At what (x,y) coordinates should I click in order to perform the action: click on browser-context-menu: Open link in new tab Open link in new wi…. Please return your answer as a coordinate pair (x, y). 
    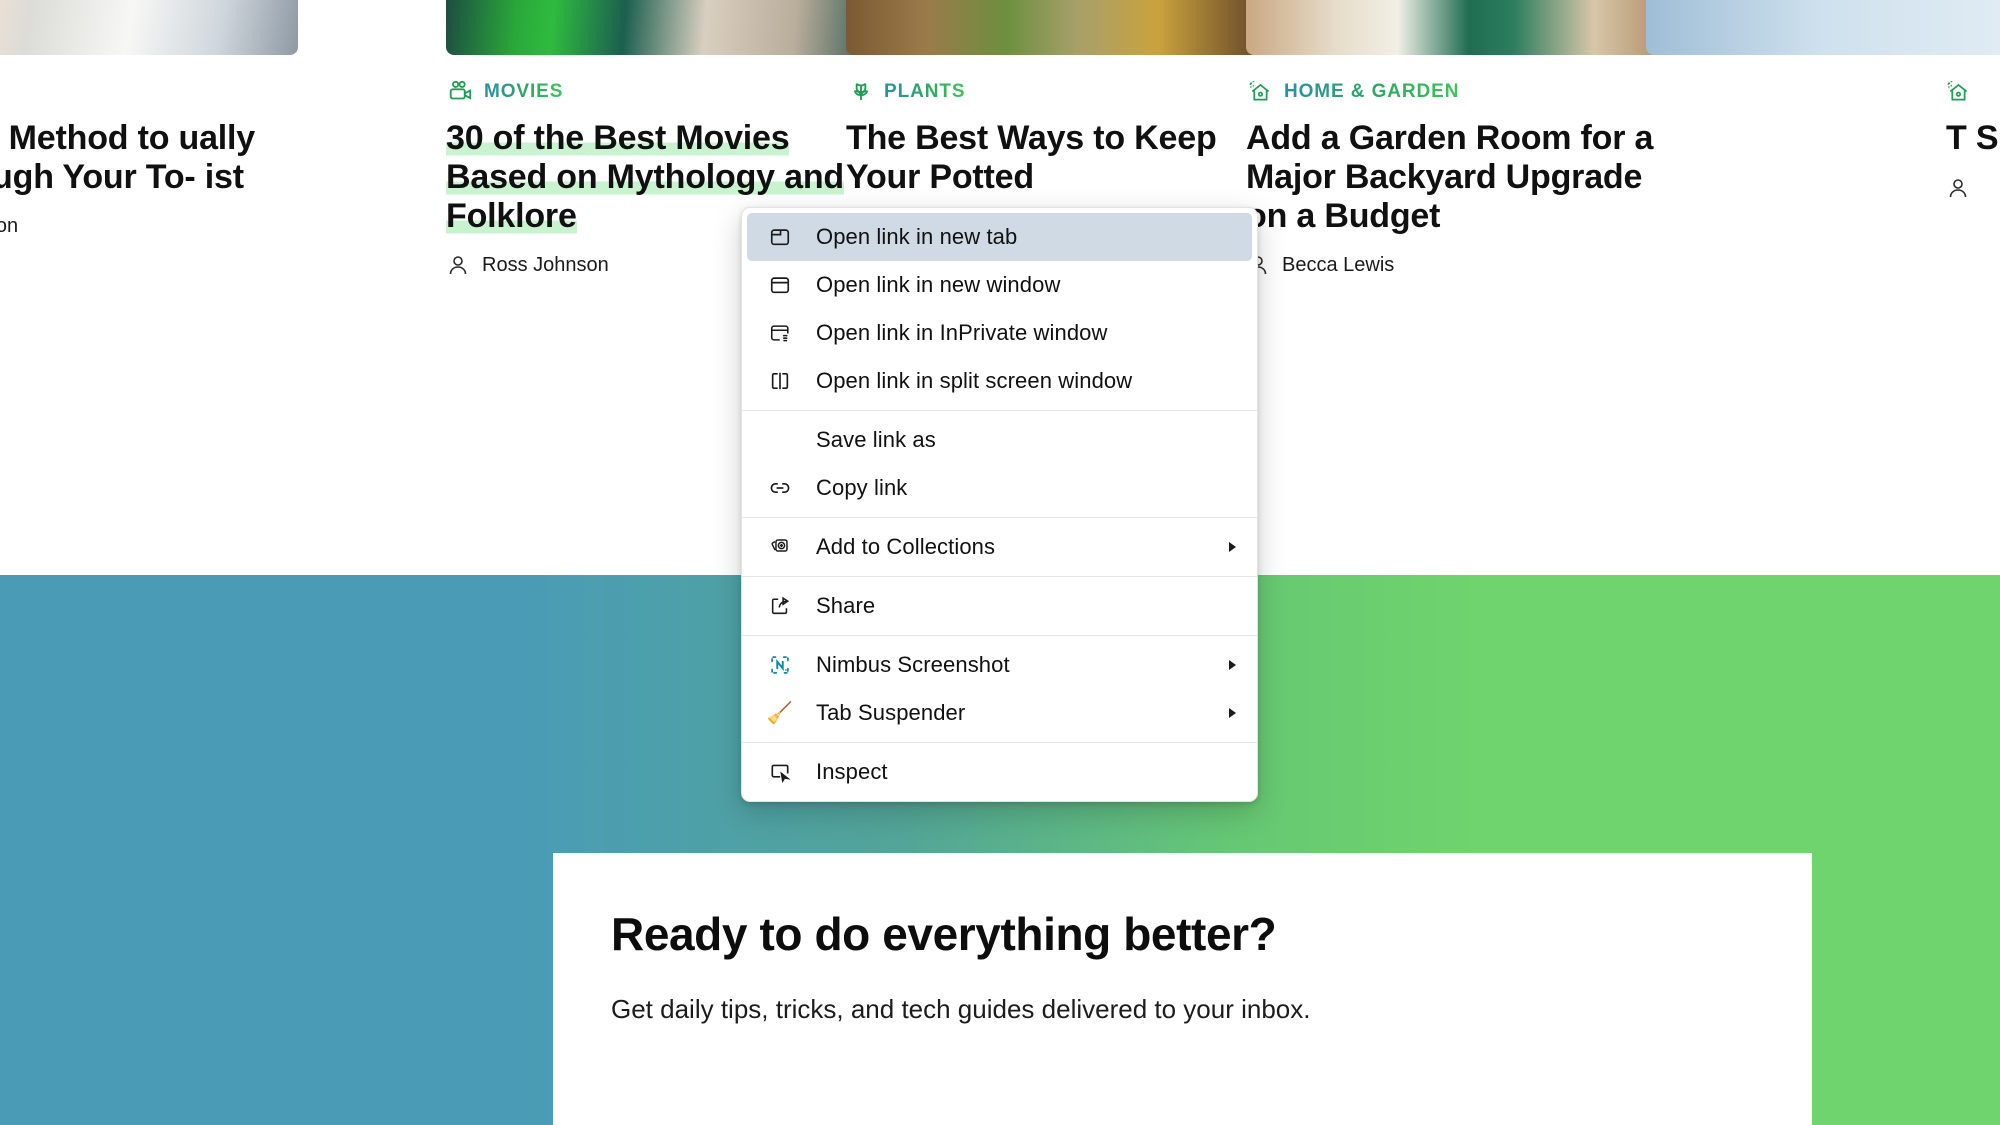
    Looking at the image, I should click on (999, 504).